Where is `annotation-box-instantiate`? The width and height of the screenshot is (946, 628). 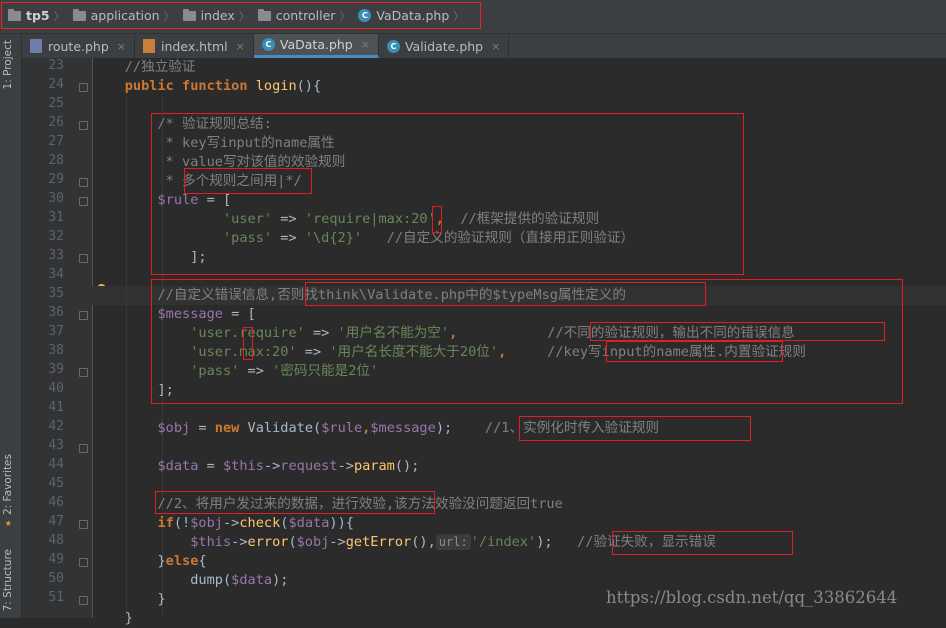
annotation-box-instantiate is located at coordinates (635, 428).